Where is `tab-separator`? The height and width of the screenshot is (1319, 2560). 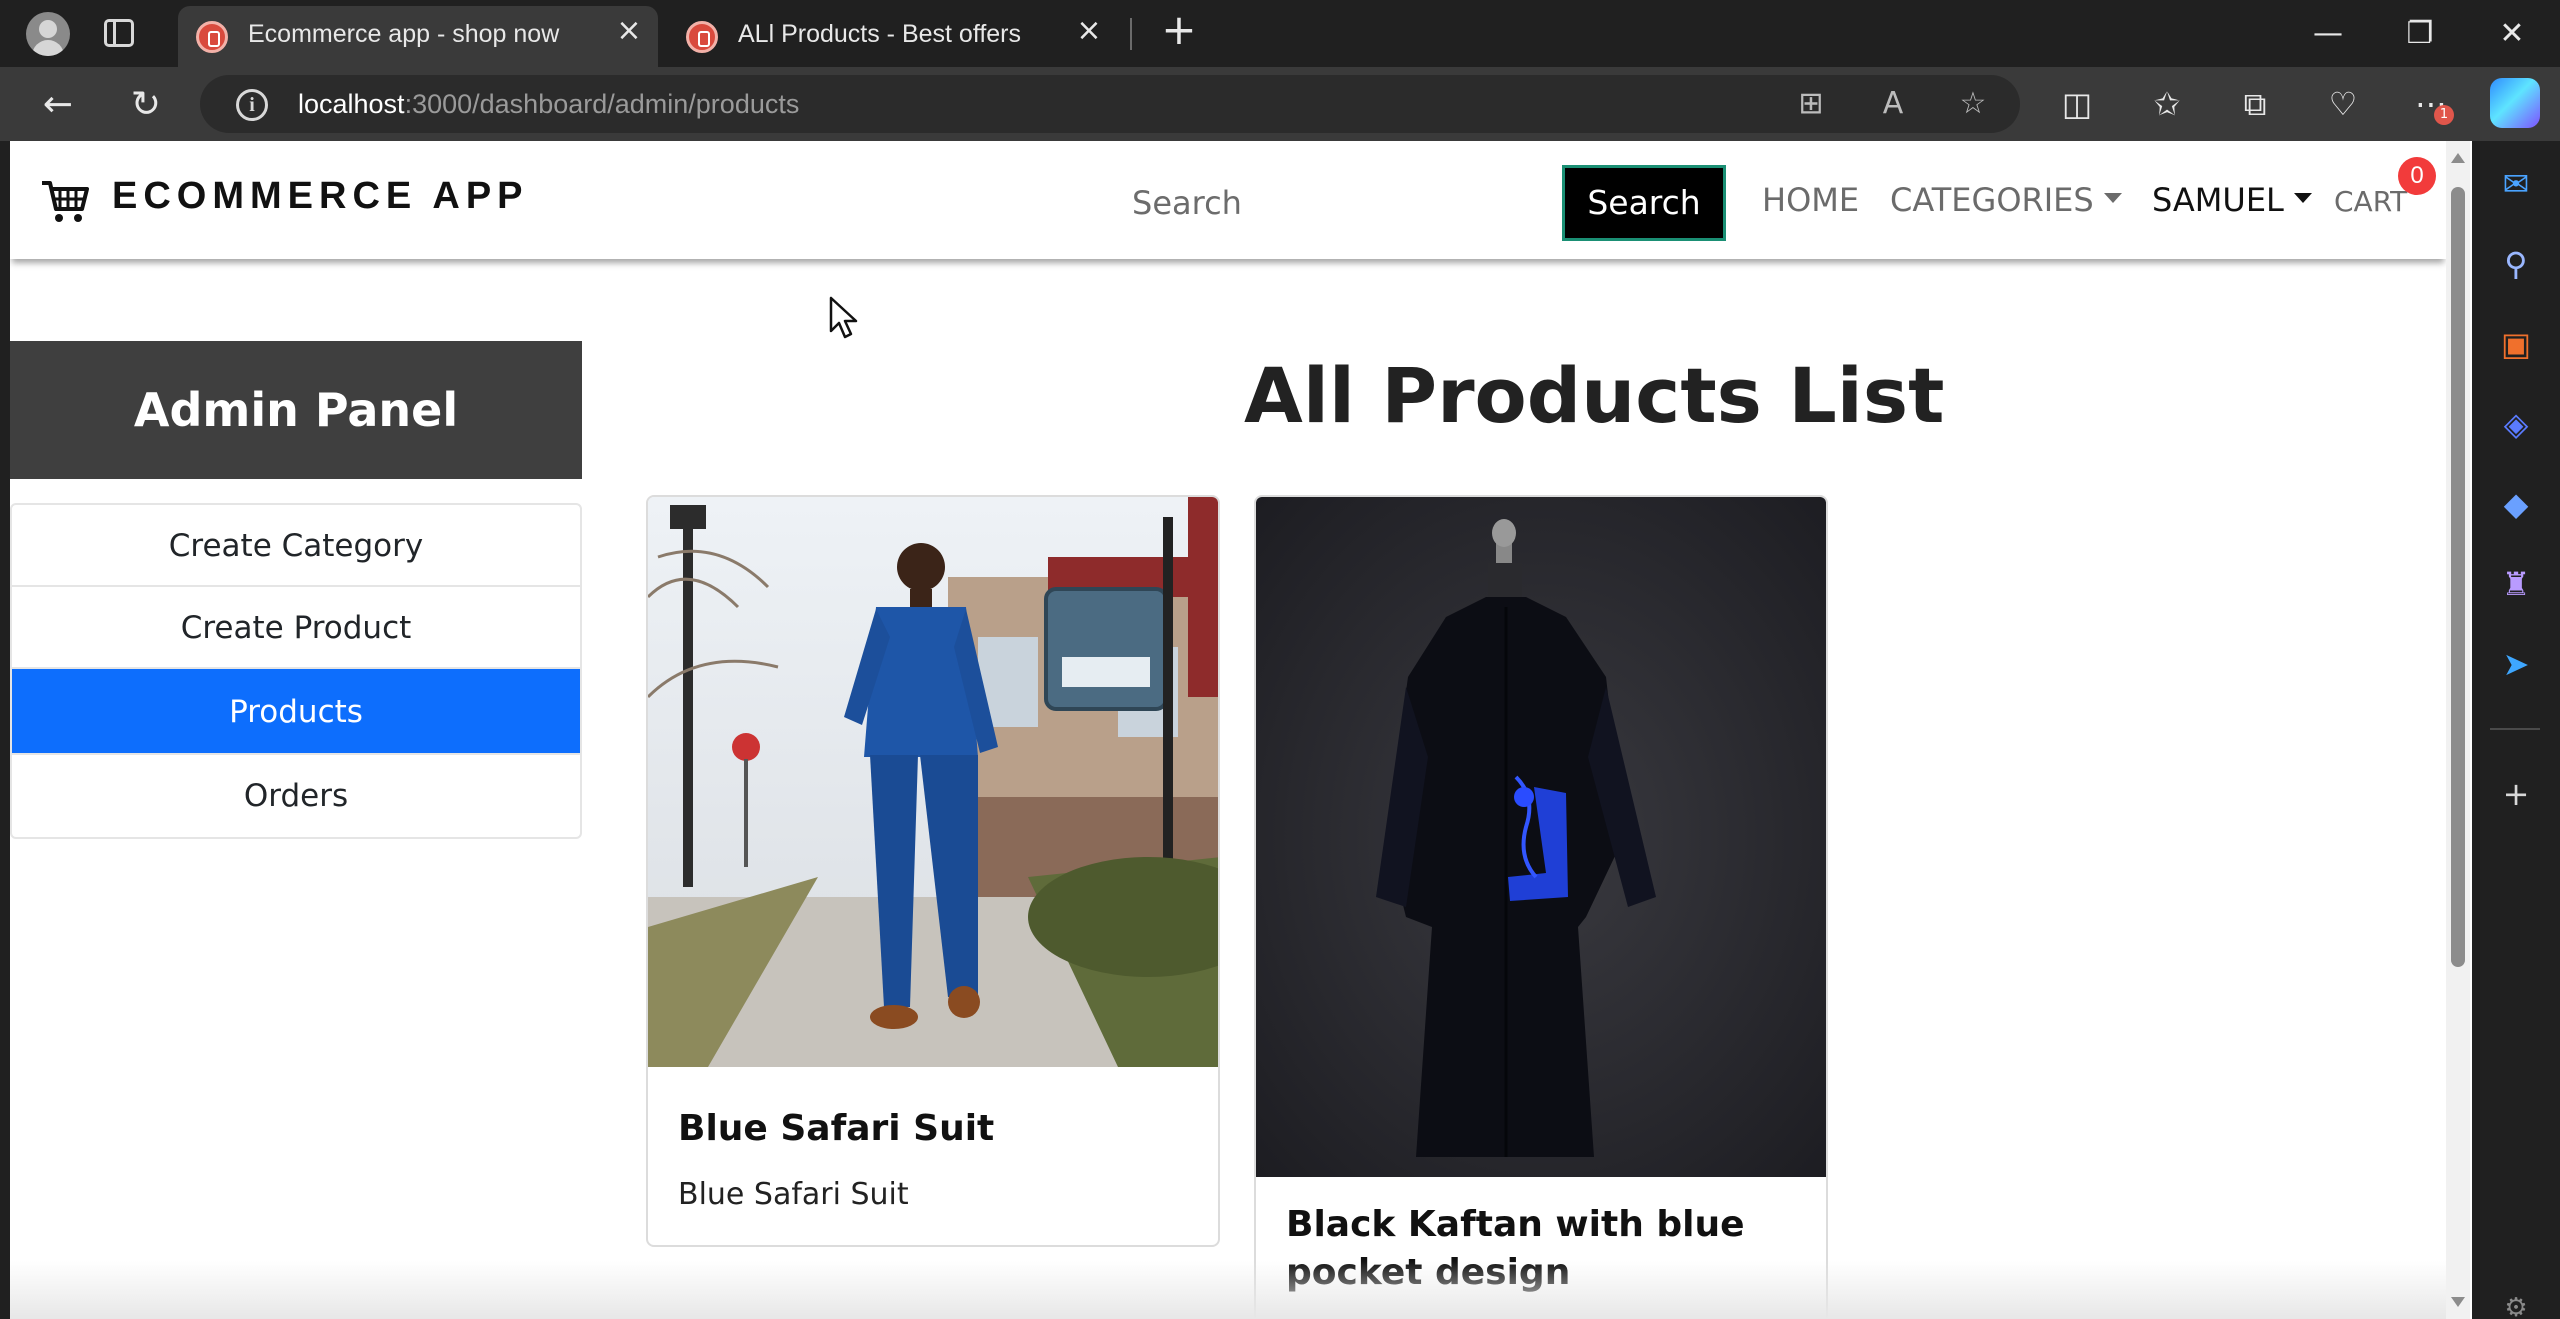
tab-separator is located at coordinates (1131, 34).